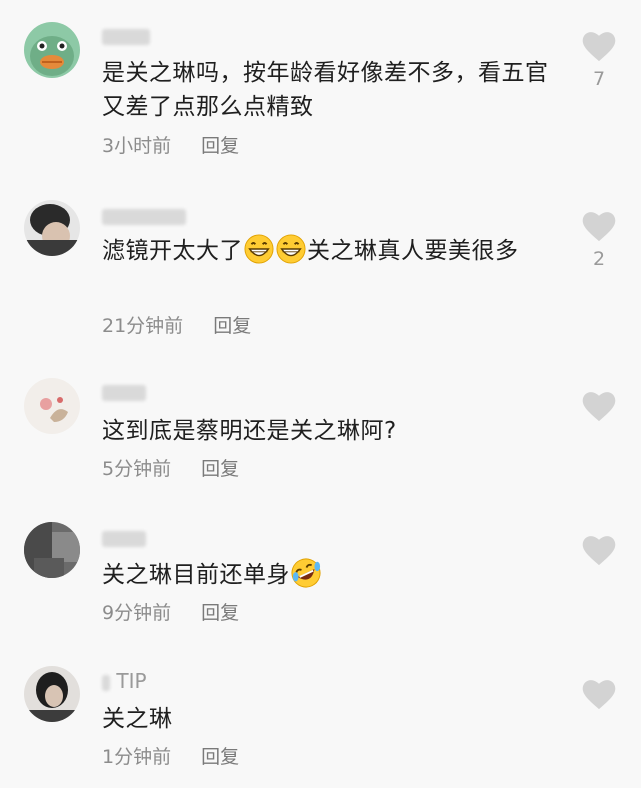 The image size is (641, 788). Describe the element at coordinates (249, 431) in the screenshot. I see `comment-text: 这到底是蔡明还是关之琳阿?` at that location.